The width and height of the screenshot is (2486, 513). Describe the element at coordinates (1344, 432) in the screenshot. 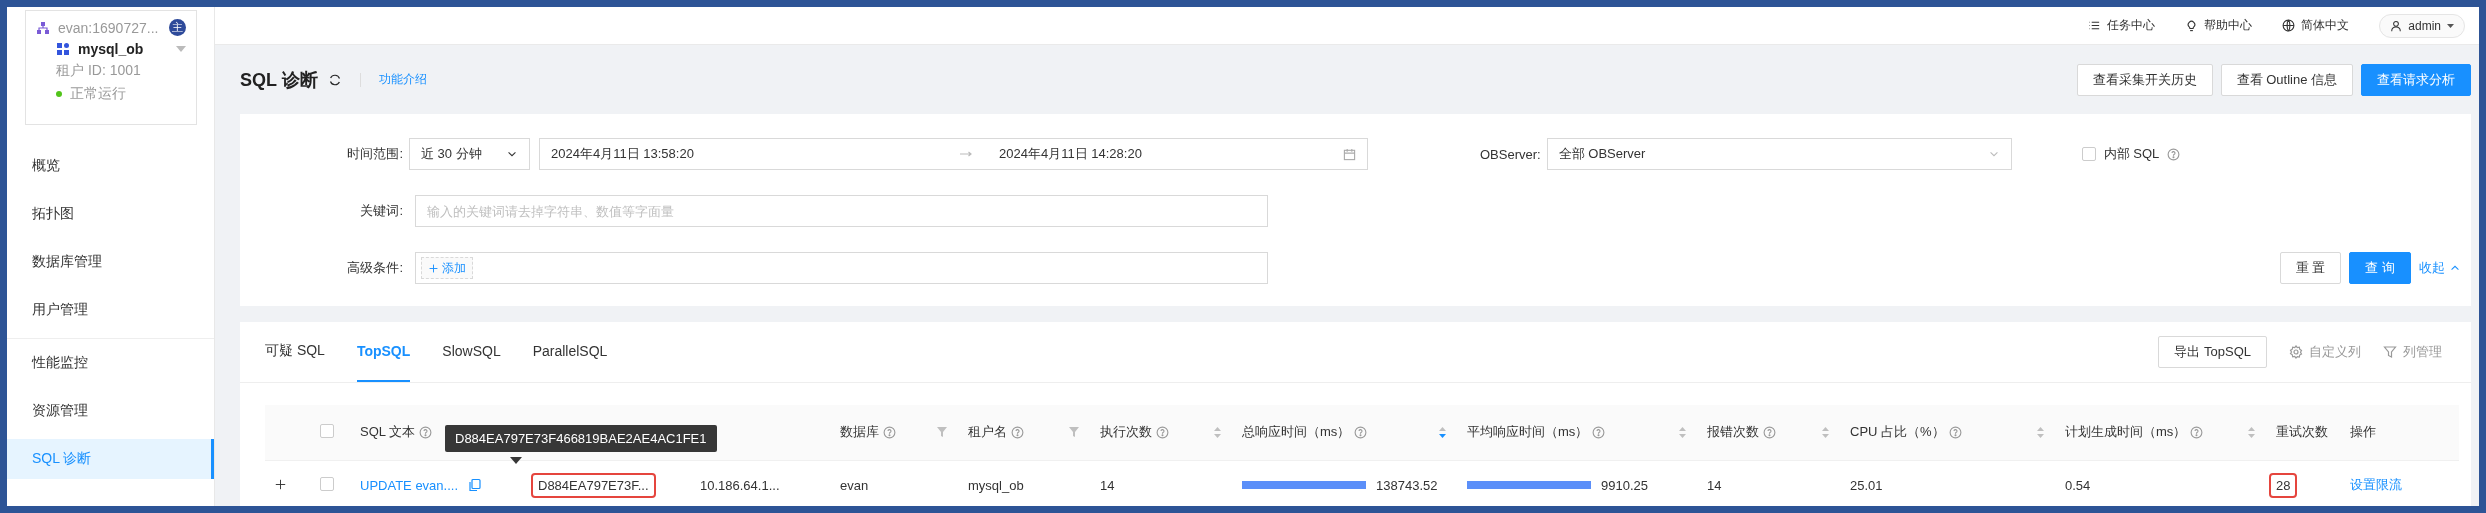

I see `column-header: 总响应时间（ms）` at that location.